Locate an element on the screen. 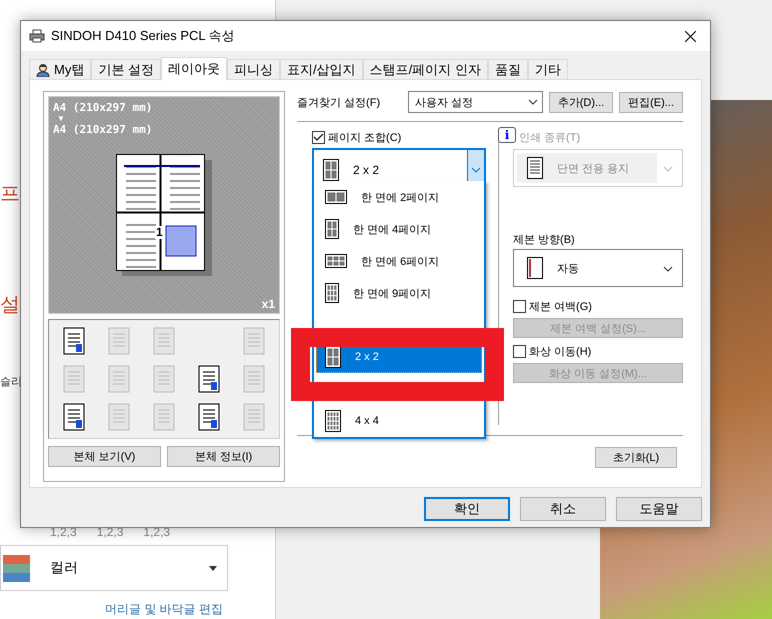 The height and width of the screenshot is (619, 772). color-dropdown: 컬러 is located at coordinates (114, 568).